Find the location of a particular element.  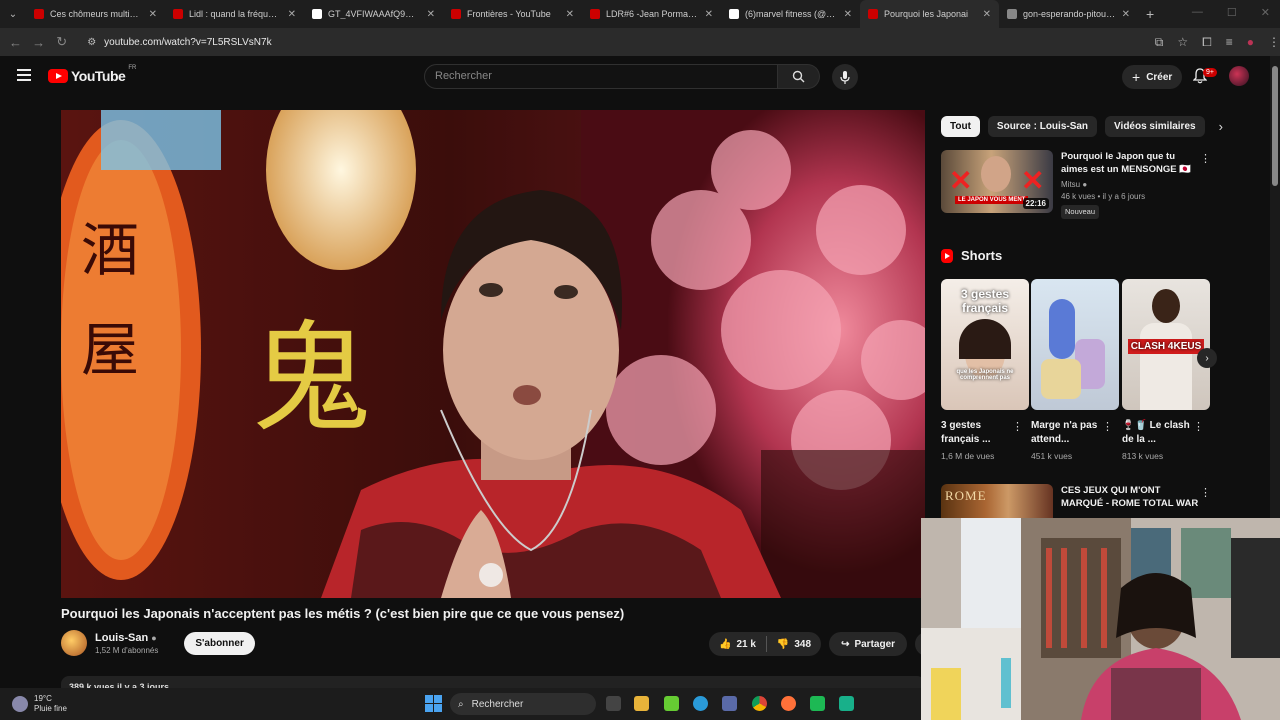

cast-icon: ⧉ is located at coordinates (1159, 42).